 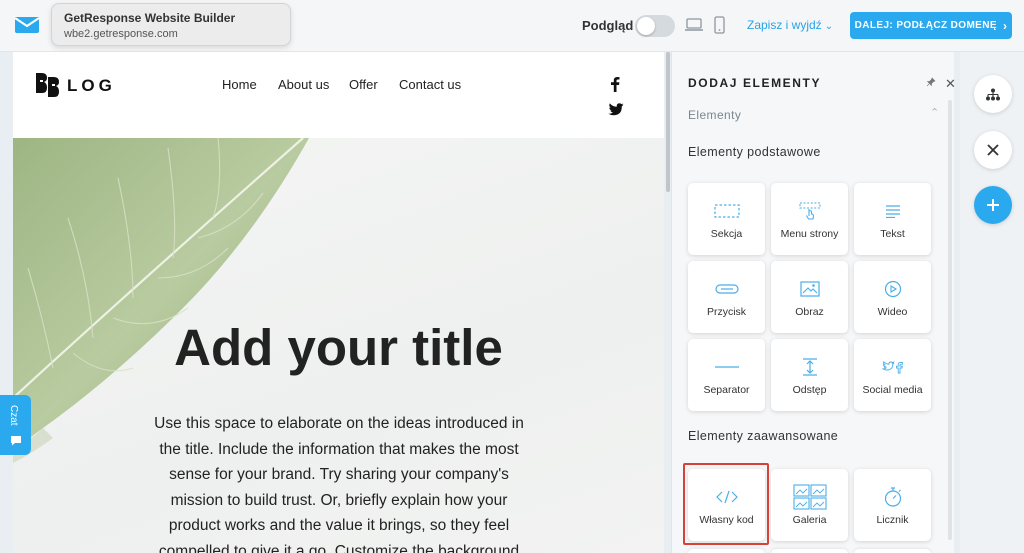 I want to click on chat-label: Czat, so click(x=13, y=415).